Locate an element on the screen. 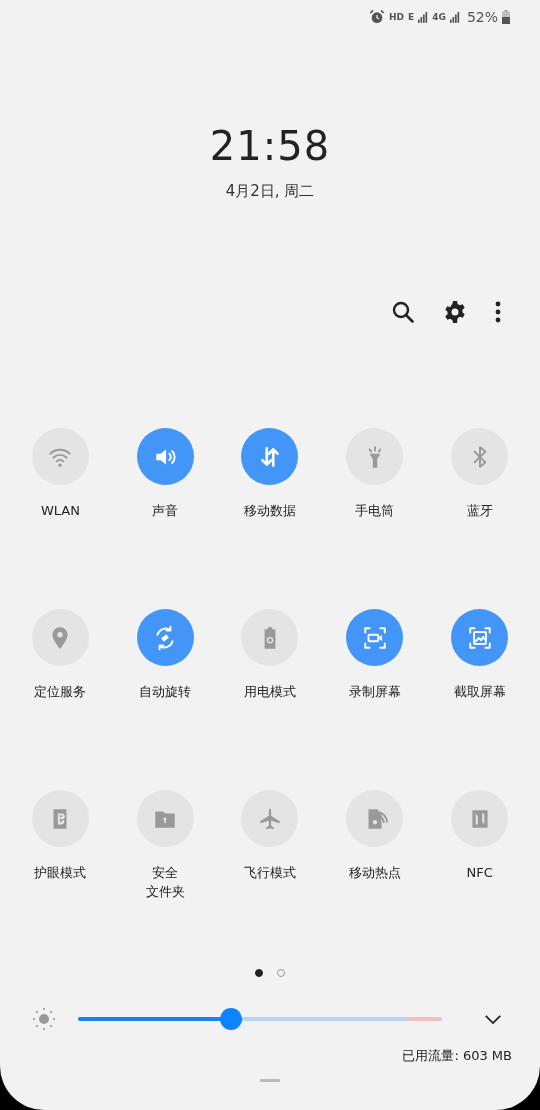  video-camera-icon is located at coordinates (374, 637).